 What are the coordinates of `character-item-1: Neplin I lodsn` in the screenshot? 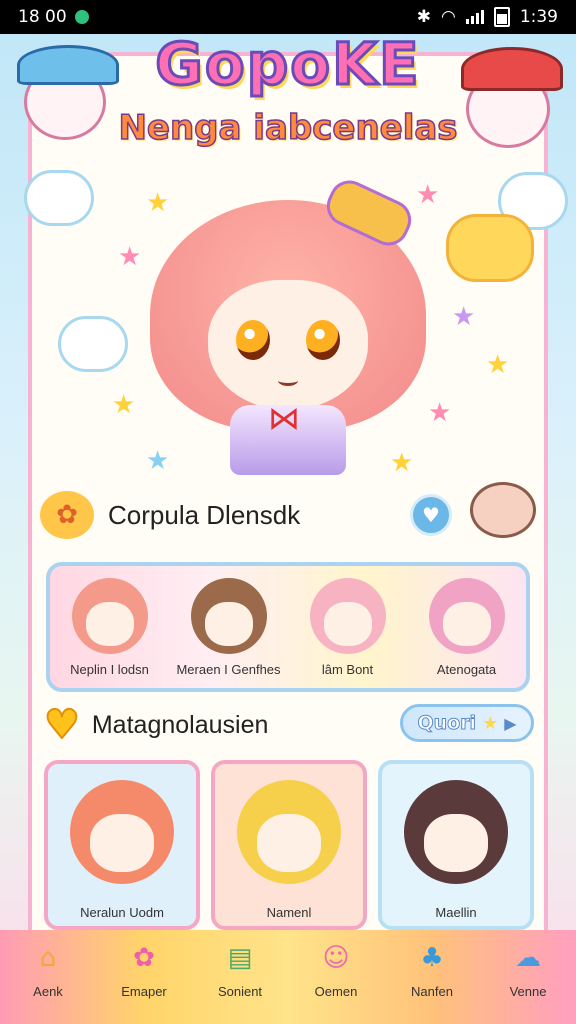 It's located at (110, 627).